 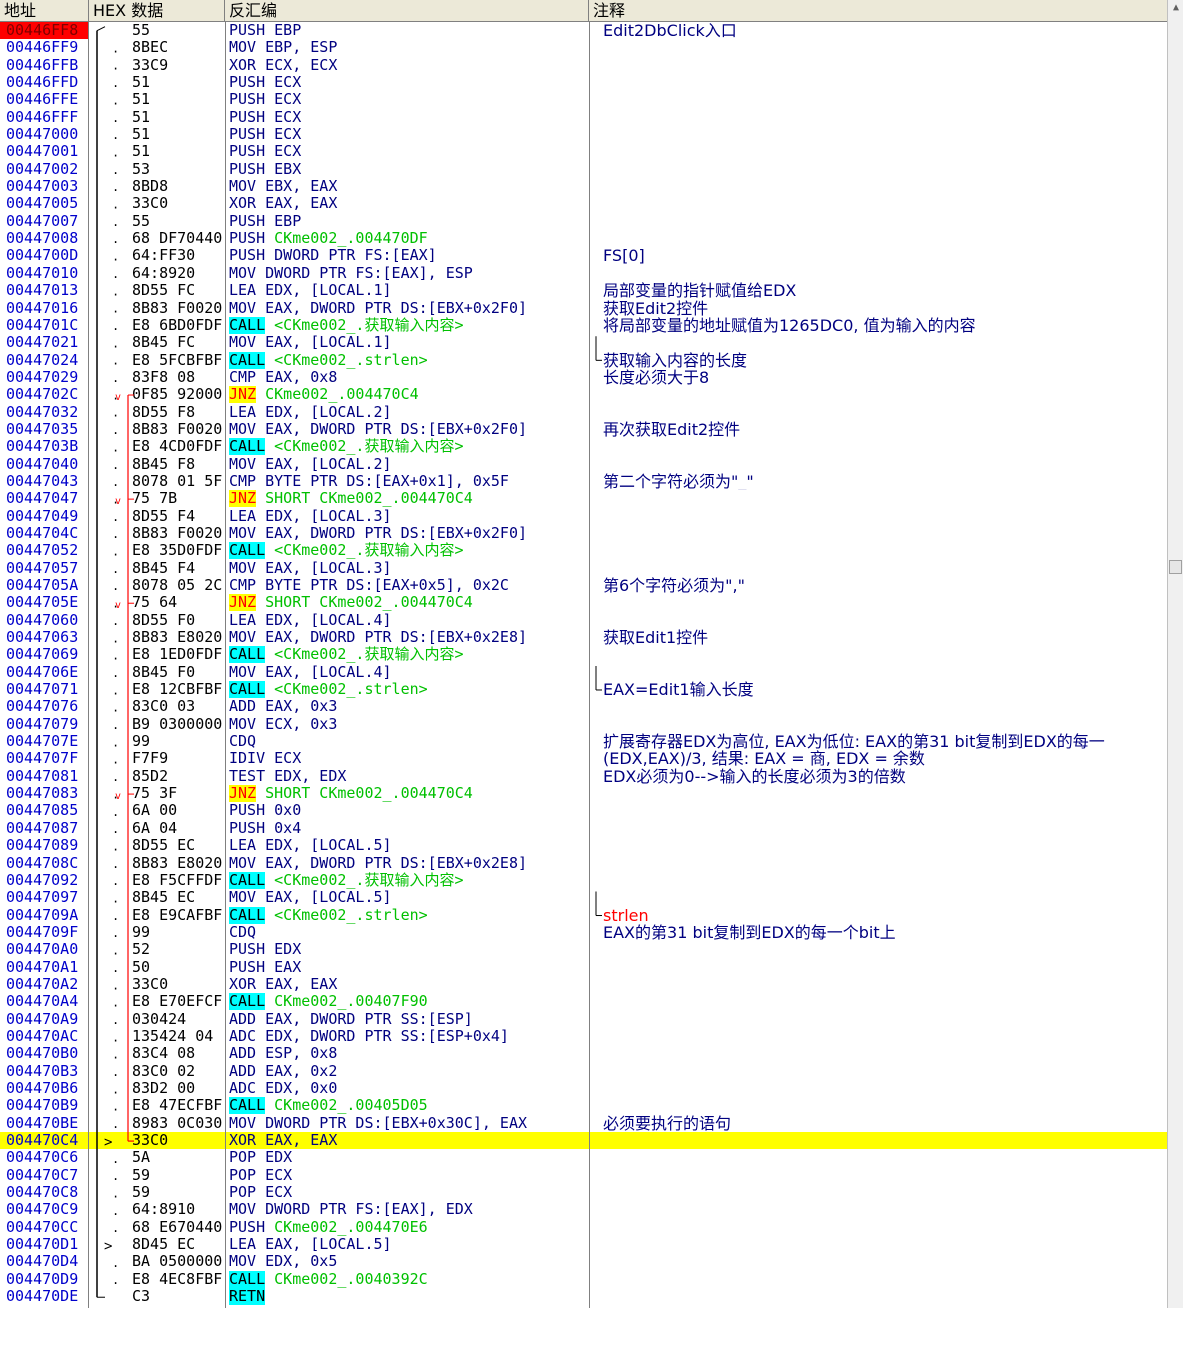 What do you see at coordinates (1175, 567) in the screenshot?
I see `scrollbar-thumb` at bounding box center [1175, 567].